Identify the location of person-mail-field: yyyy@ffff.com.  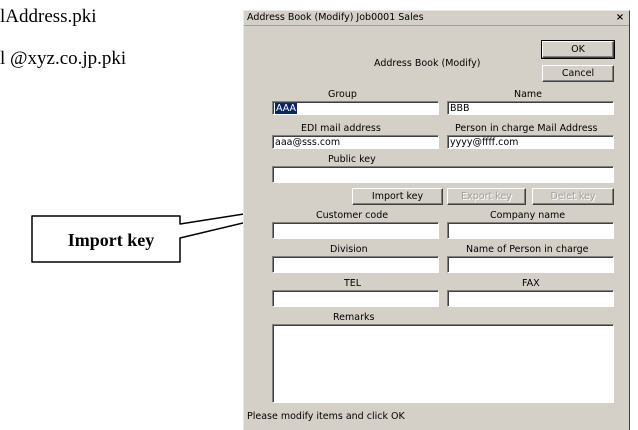
(530, 142).